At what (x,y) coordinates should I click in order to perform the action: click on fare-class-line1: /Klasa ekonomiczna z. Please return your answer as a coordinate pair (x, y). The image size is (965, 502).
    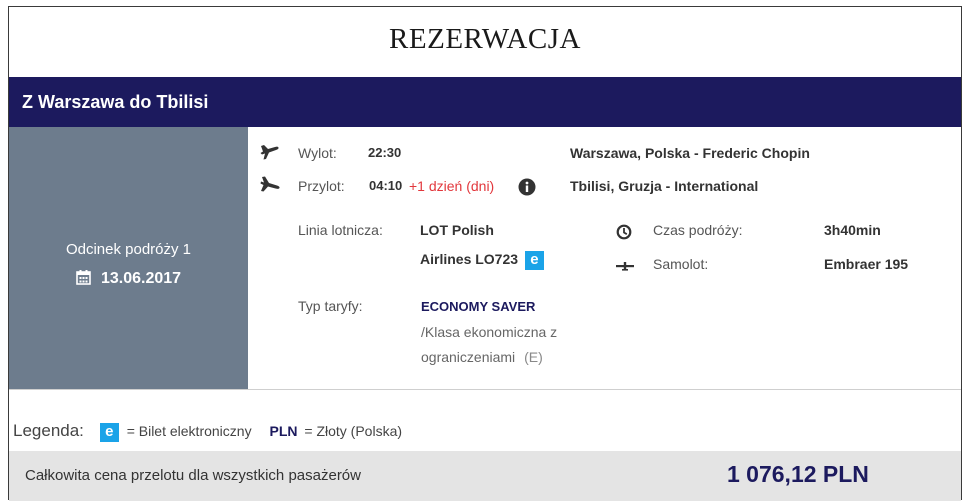
    Looking at the image, I should click on (489, 332).